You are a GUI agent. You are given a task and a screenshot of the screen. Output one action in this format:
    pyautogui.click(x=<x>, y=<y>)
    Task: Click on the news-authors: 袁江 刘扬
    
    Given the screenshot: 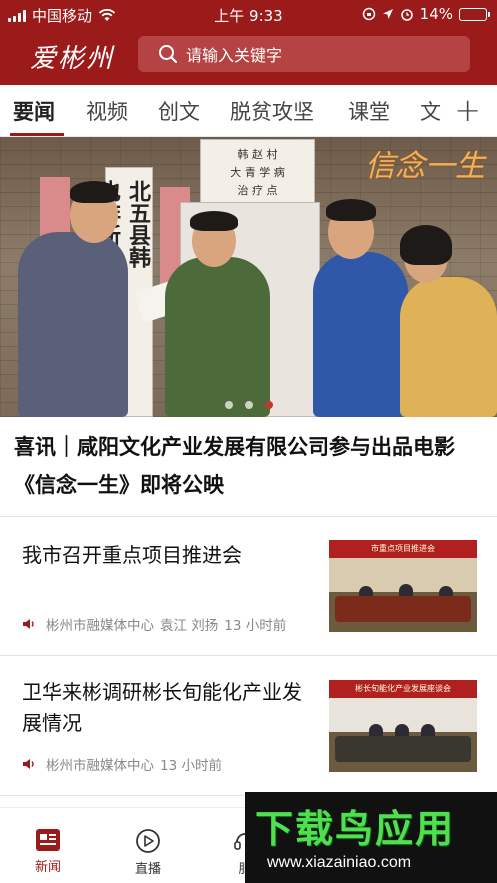 What is the action you would take?
    pyautogui.click(x=189, y=626)
    